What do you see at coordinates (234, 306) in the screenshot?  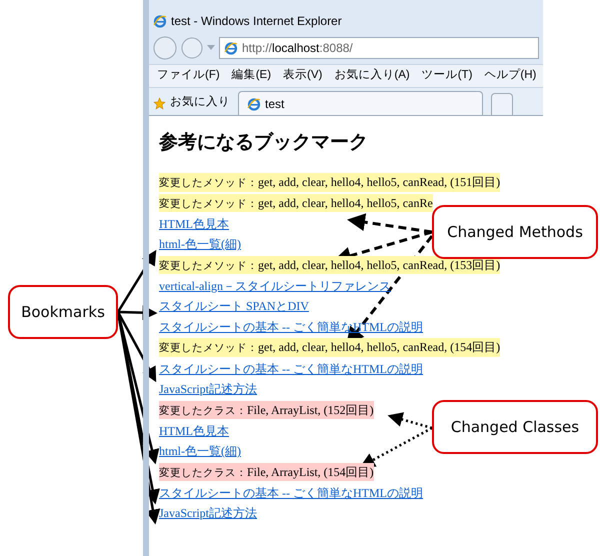 I see `bookmark-link: スタイルシート SPANとDIV` at bounding box center [234, 306].